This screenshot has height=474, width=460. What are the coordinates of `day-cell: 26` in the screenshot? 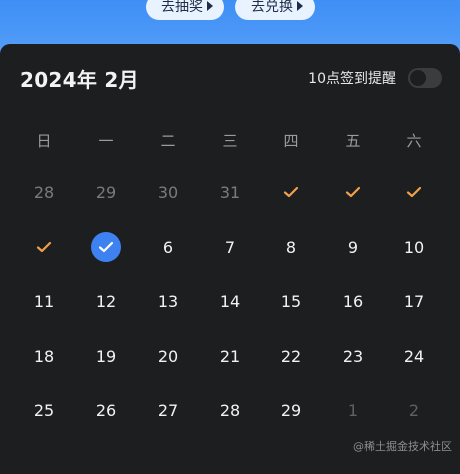 It's located at (106, 410).